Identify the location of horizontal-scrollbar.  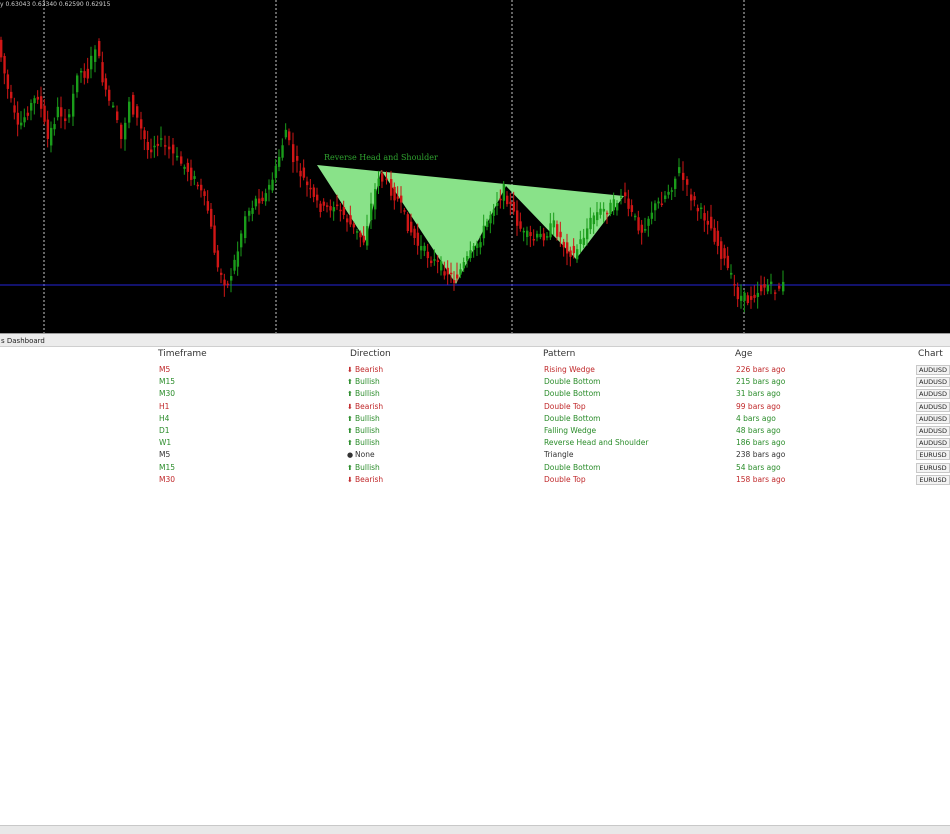
(475, 829).